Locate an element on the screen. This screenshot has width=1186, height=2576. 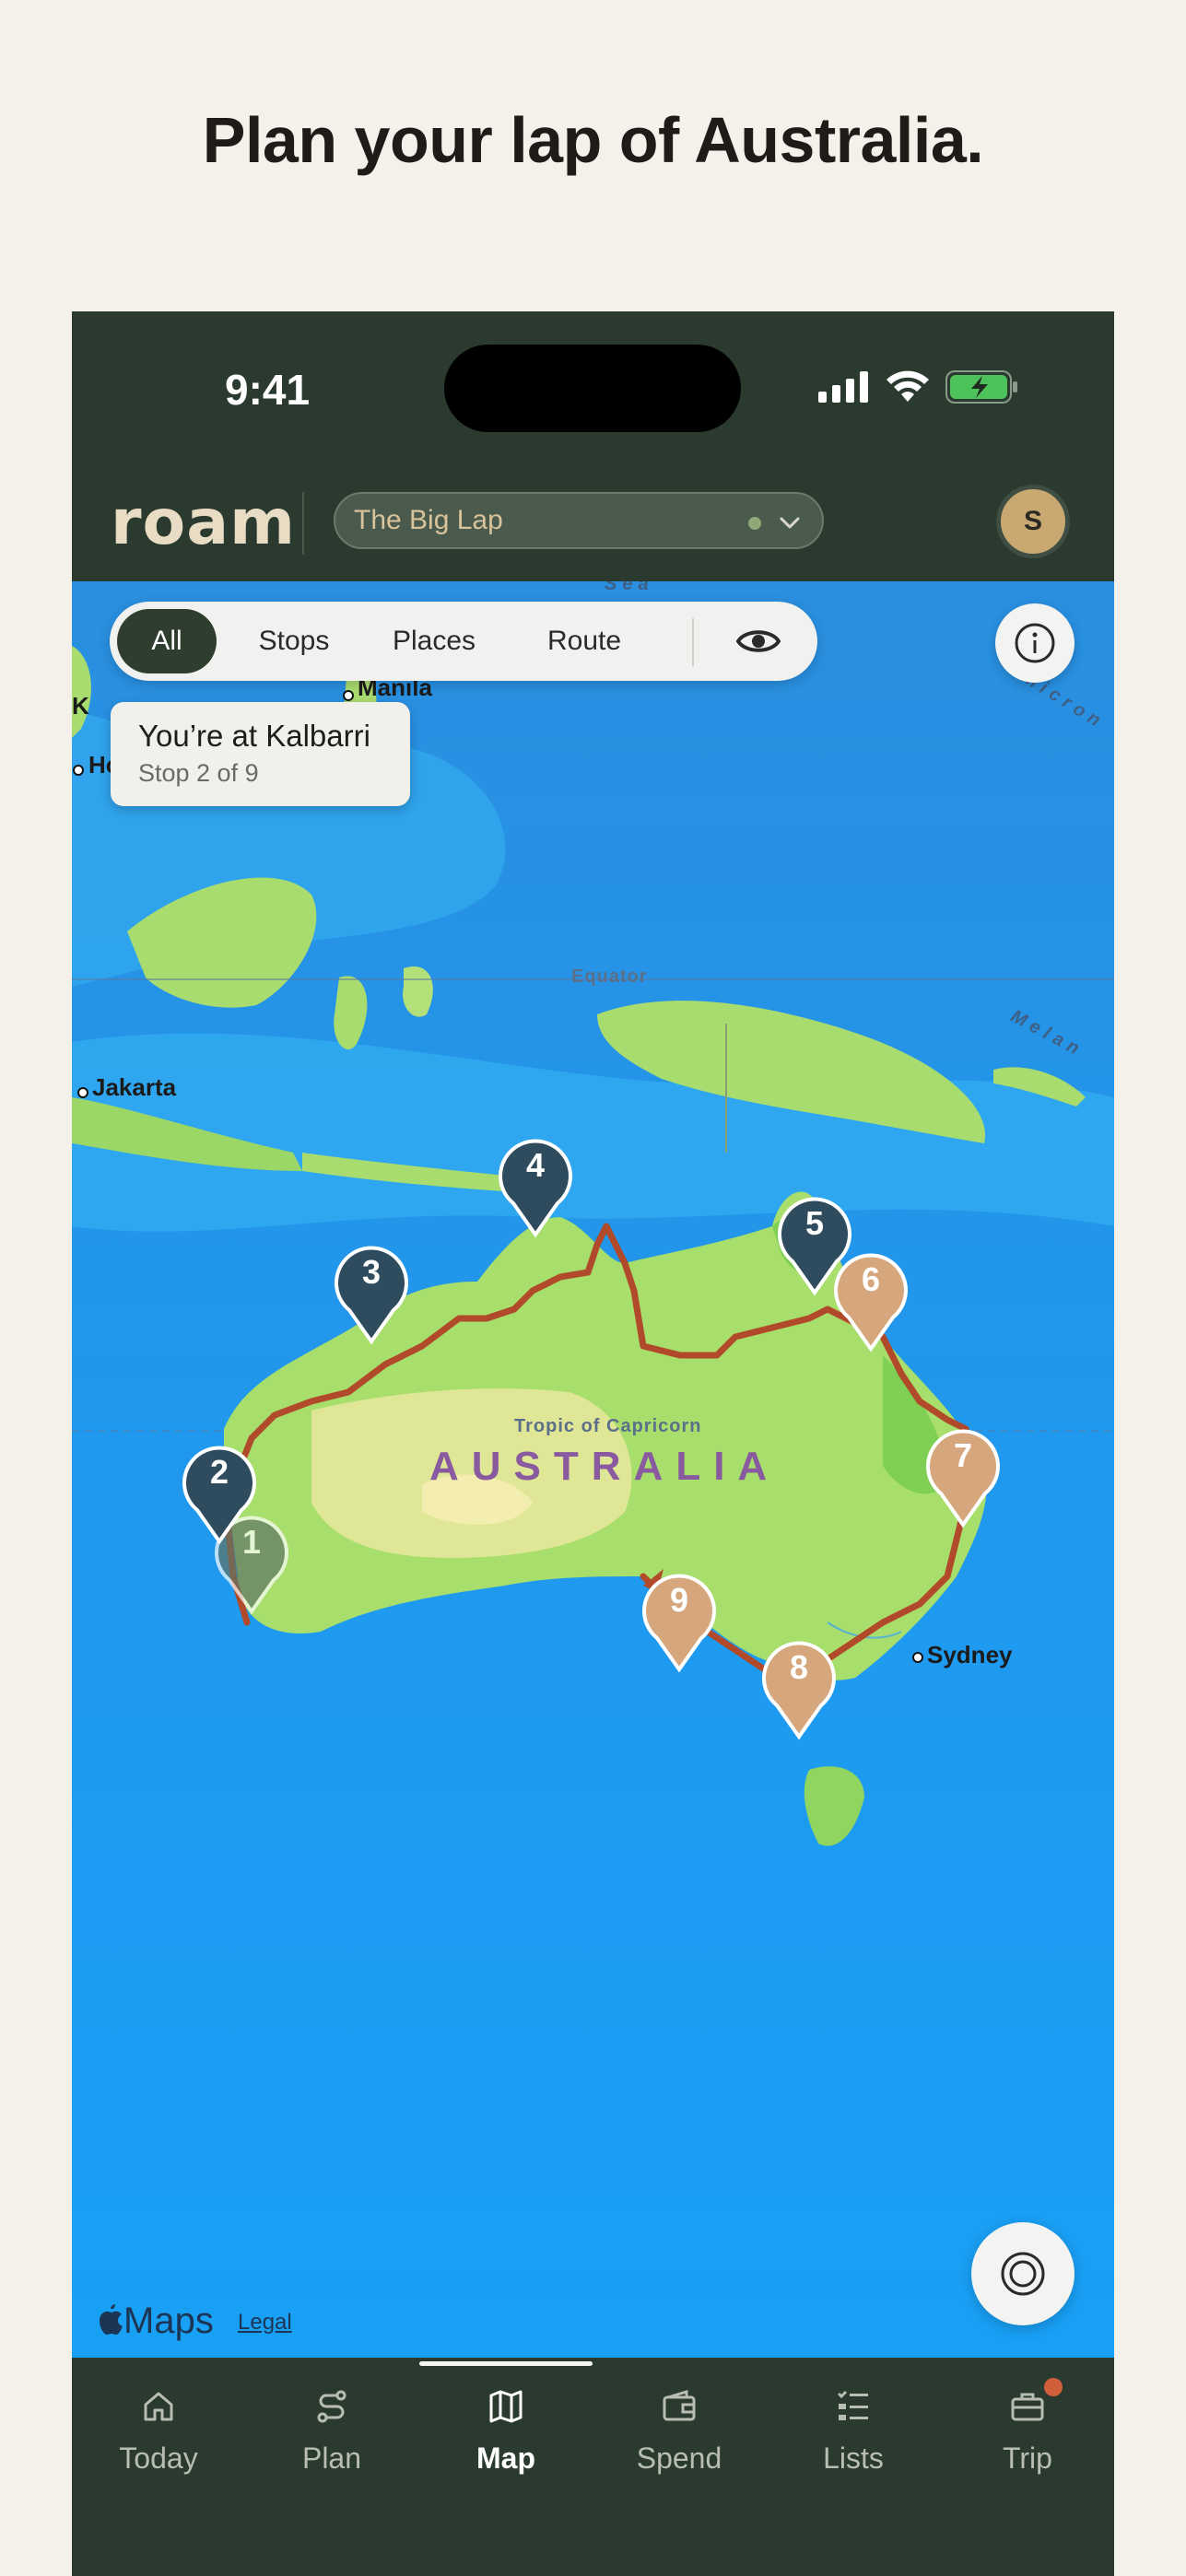
notification-badge is located at coordinates (1053, 2387).